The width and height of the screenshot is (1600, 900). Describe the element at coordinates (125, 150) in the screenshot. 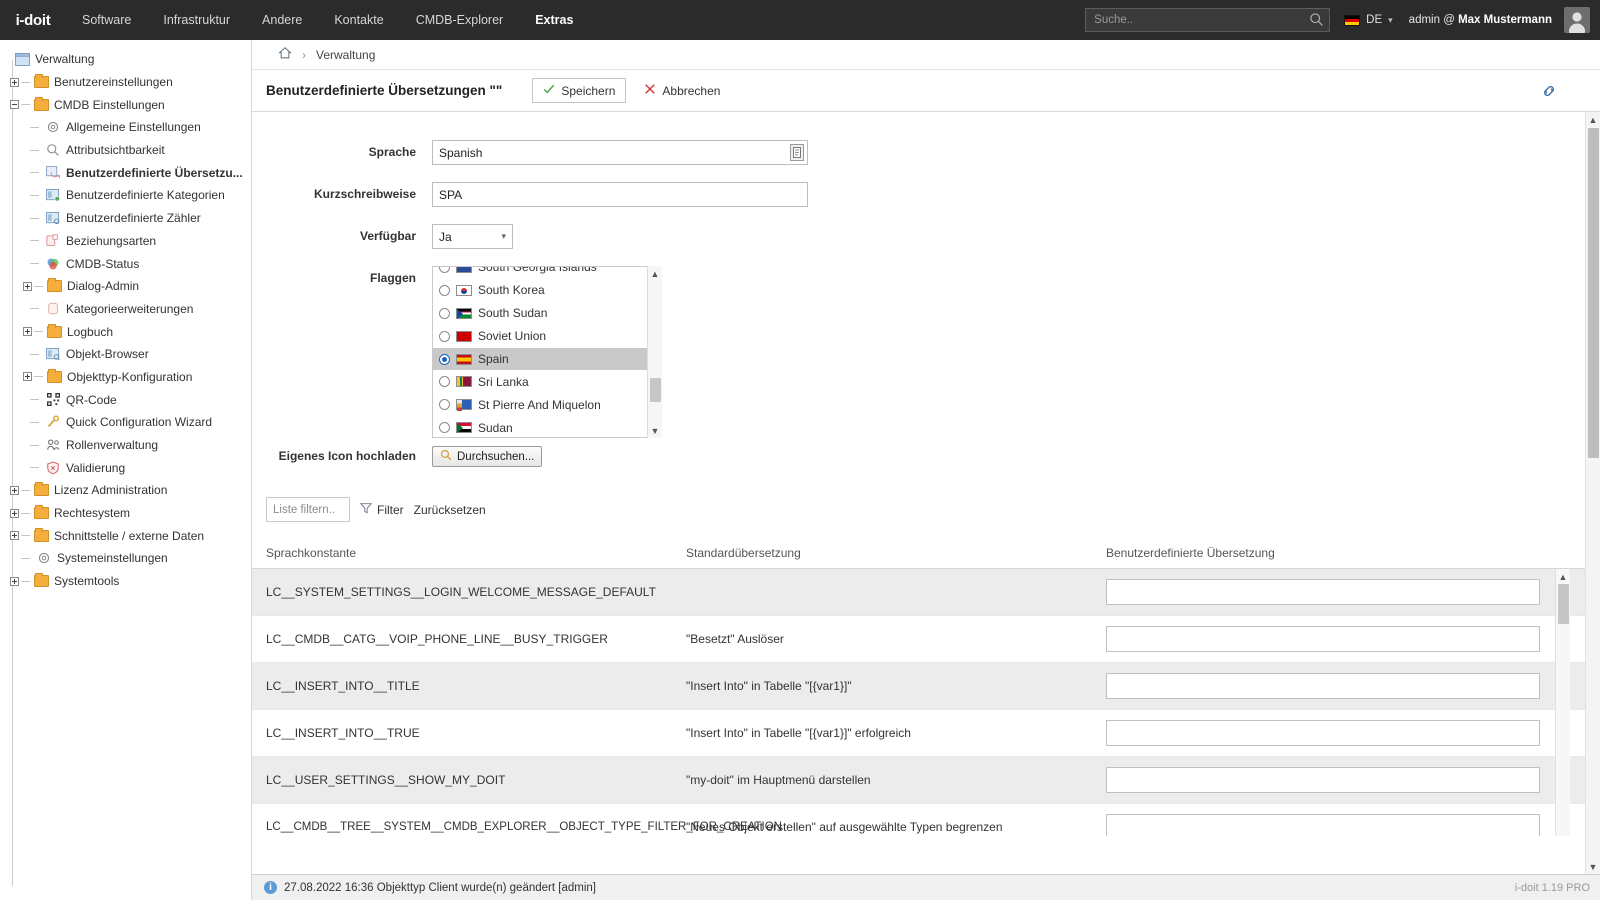

I see `sidebar-item-attributsichtbarkeit: Attributsichtbarkeit` at that location.